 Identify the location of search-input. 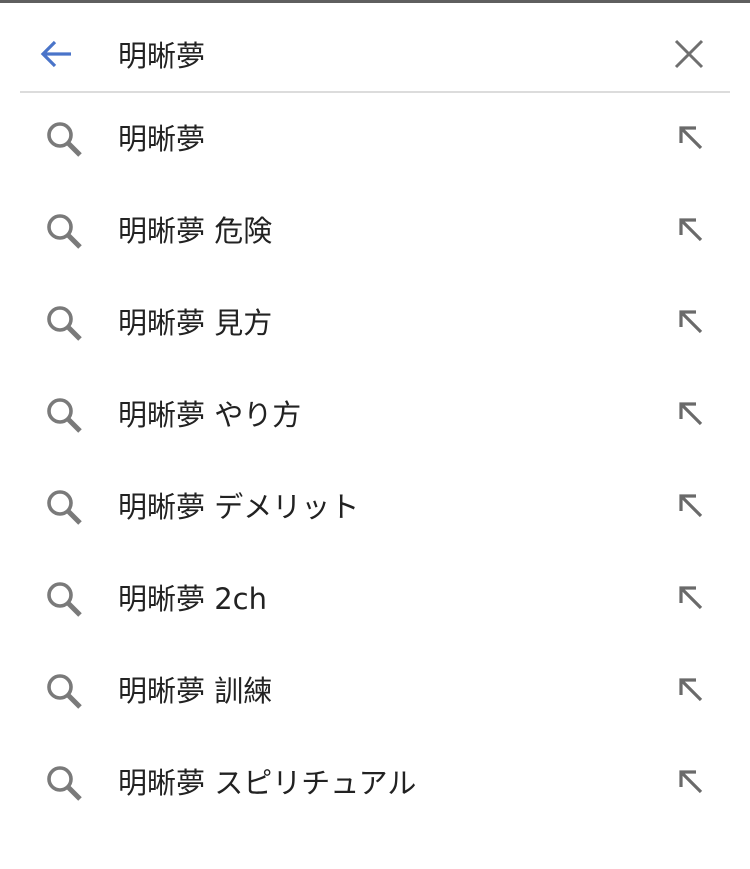
(378, 54).